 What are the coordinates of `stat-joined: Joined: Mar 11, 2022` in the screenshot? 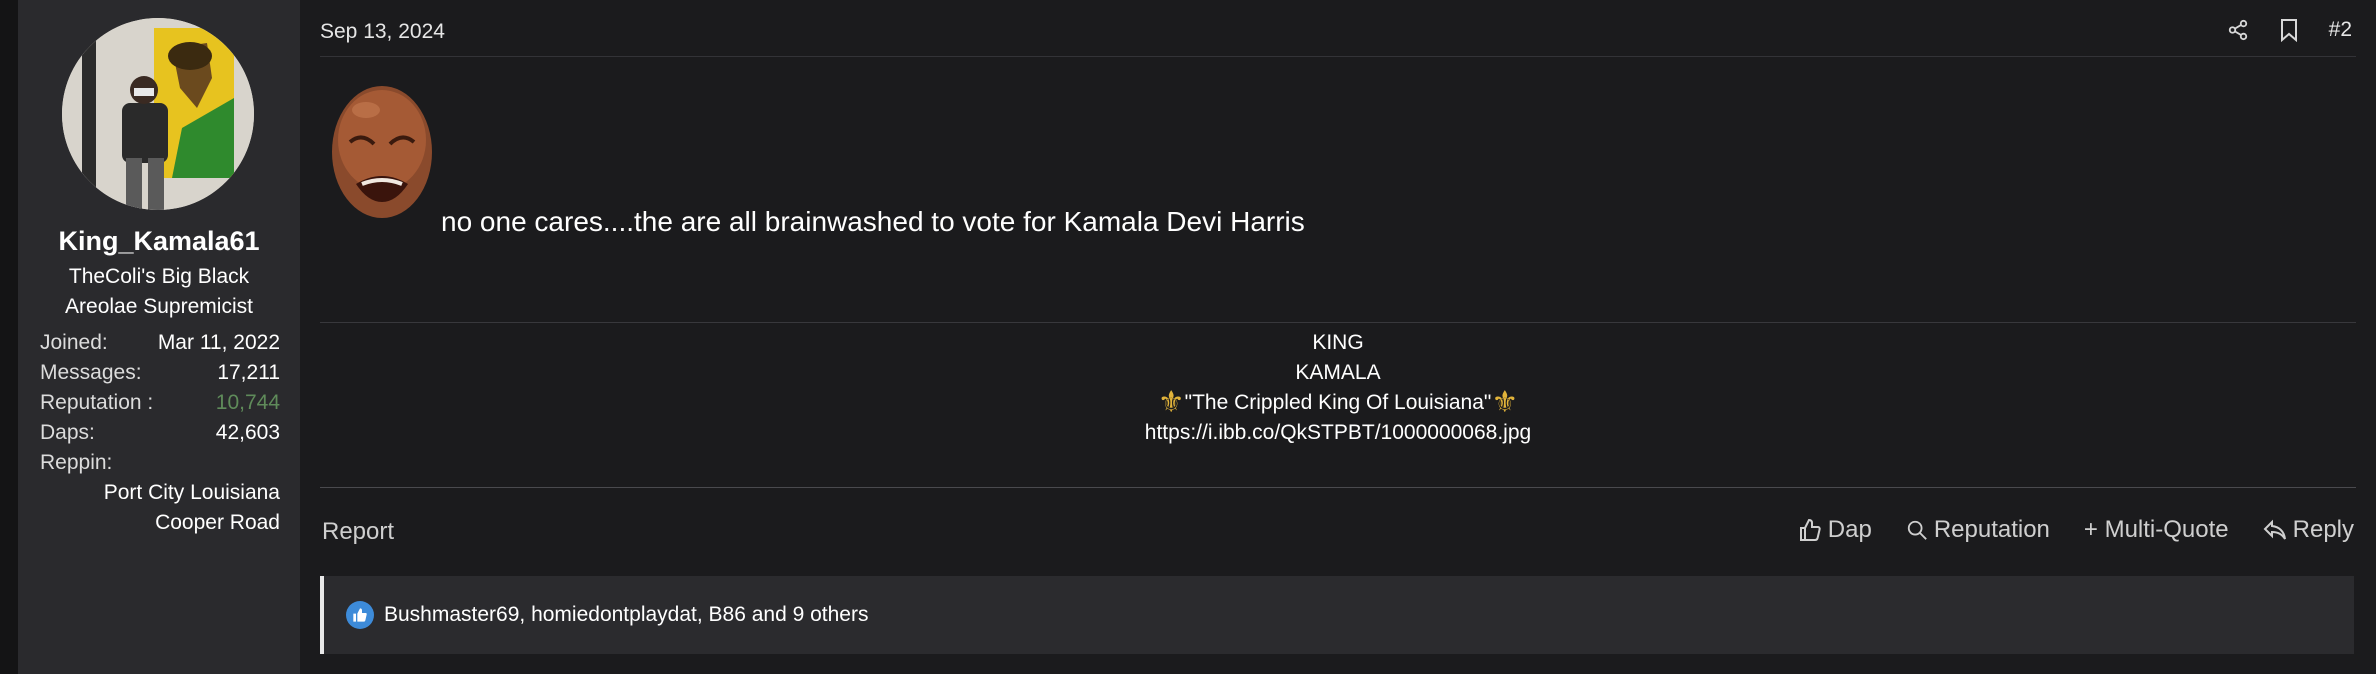 It's located at (160, 343).